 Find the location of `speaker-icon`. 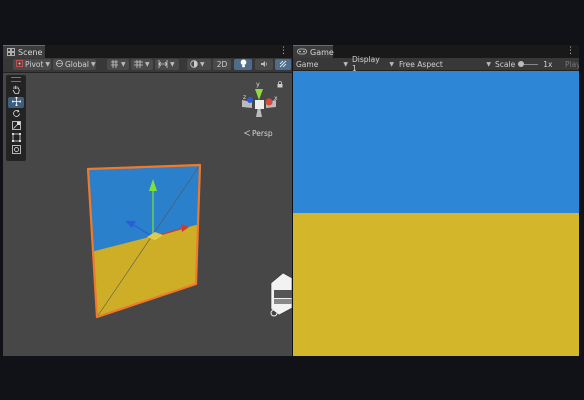

speaker-icon is located at coordinates (264, 65).